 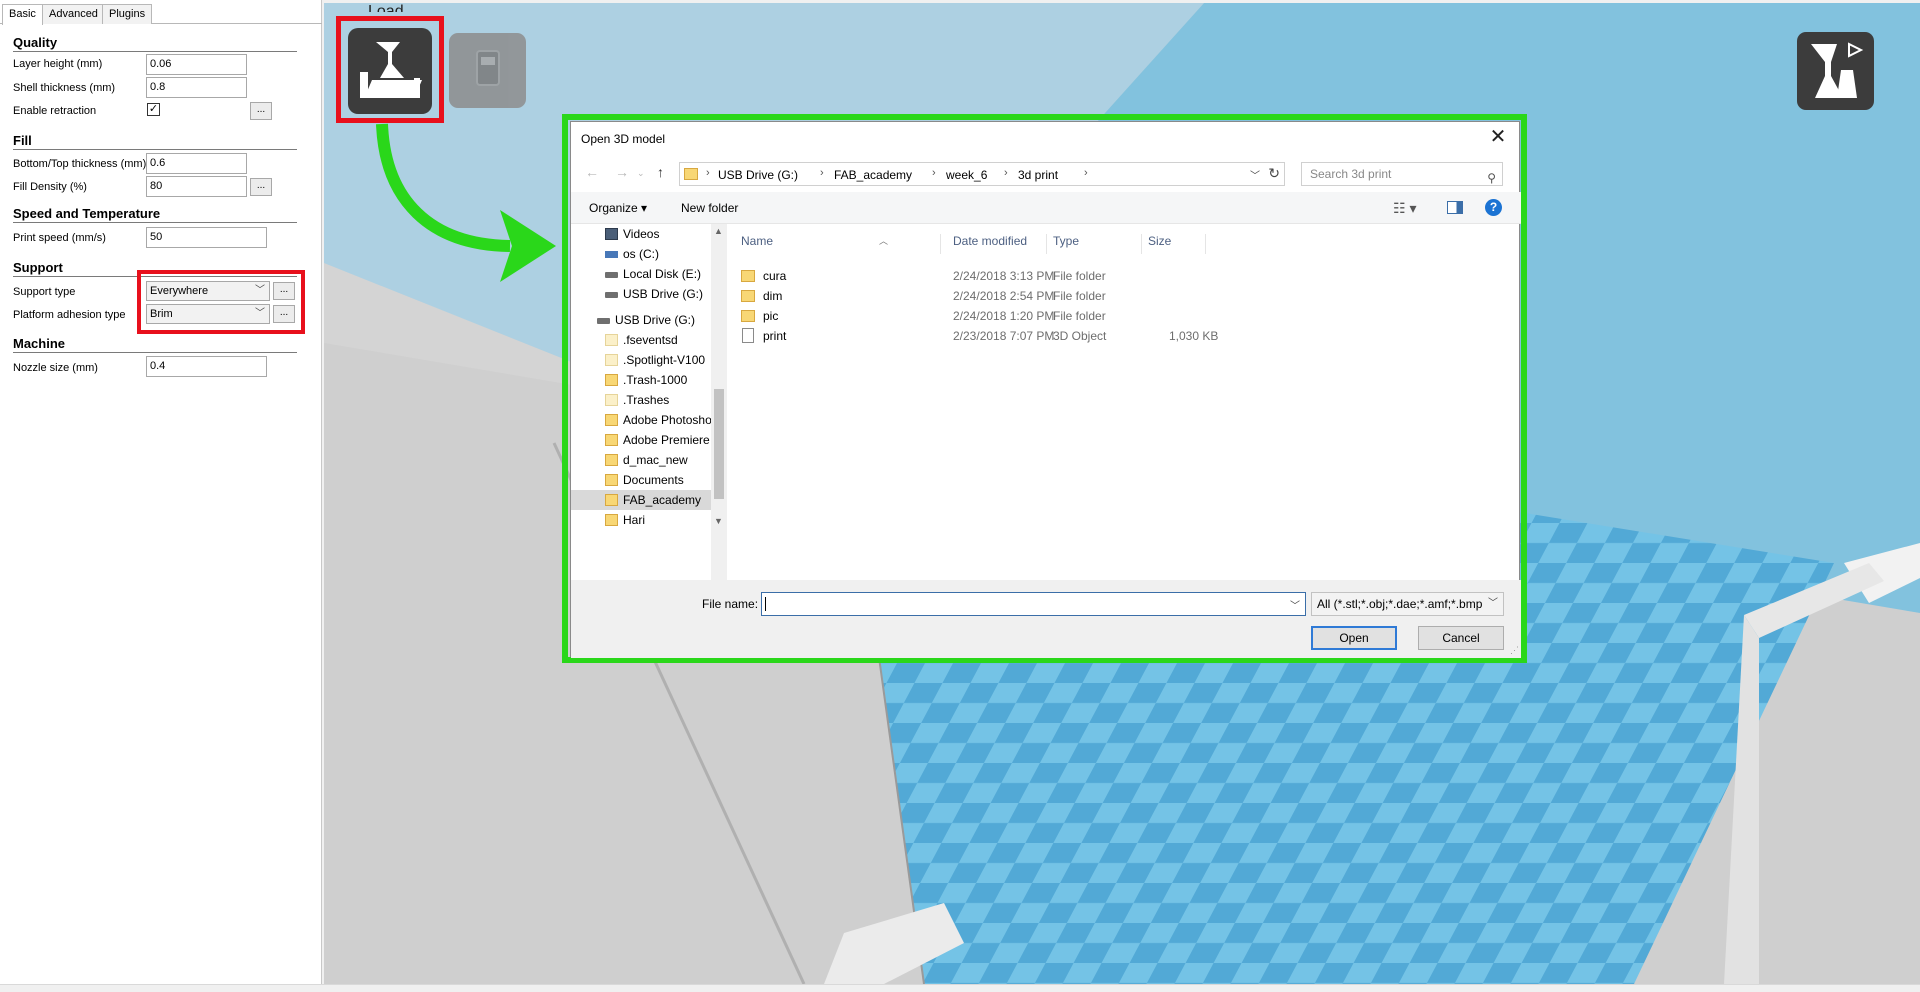 I want to click on fill-density-input: 80, so click(x=196, y=186).